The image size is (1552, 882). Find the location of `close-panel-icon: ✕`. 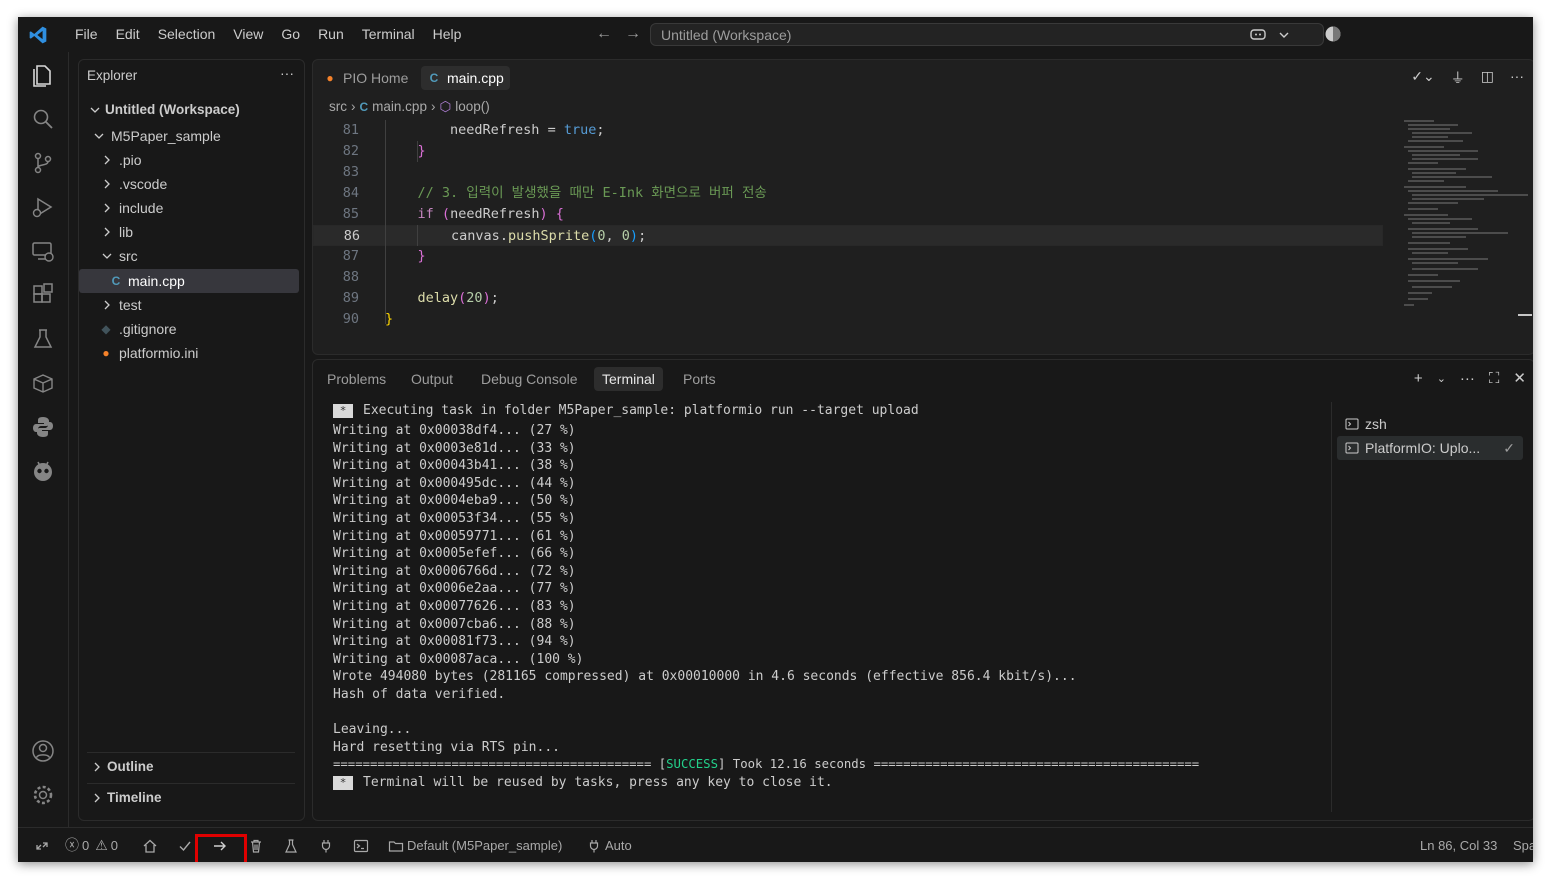

close-panel-icon: ✕ is located at coordinates (1519, 378).